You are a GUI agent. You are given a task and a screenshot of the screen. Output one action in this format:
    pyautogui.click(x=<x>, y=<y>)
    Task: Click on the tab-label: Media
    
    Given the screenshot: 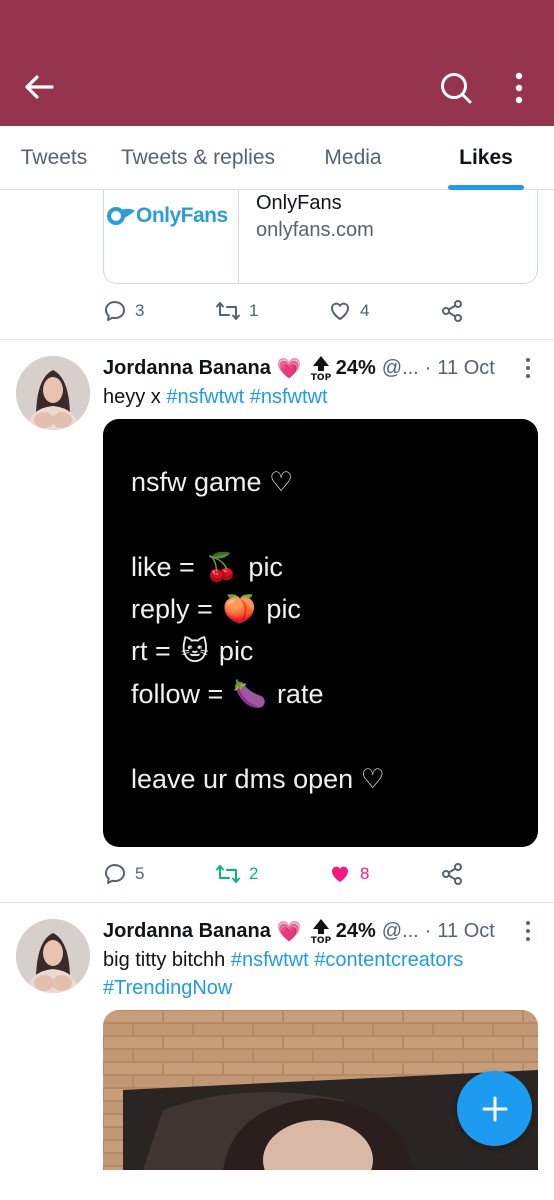 What is the action you would take?
    pyautogui.click(x=353, y=157)
    